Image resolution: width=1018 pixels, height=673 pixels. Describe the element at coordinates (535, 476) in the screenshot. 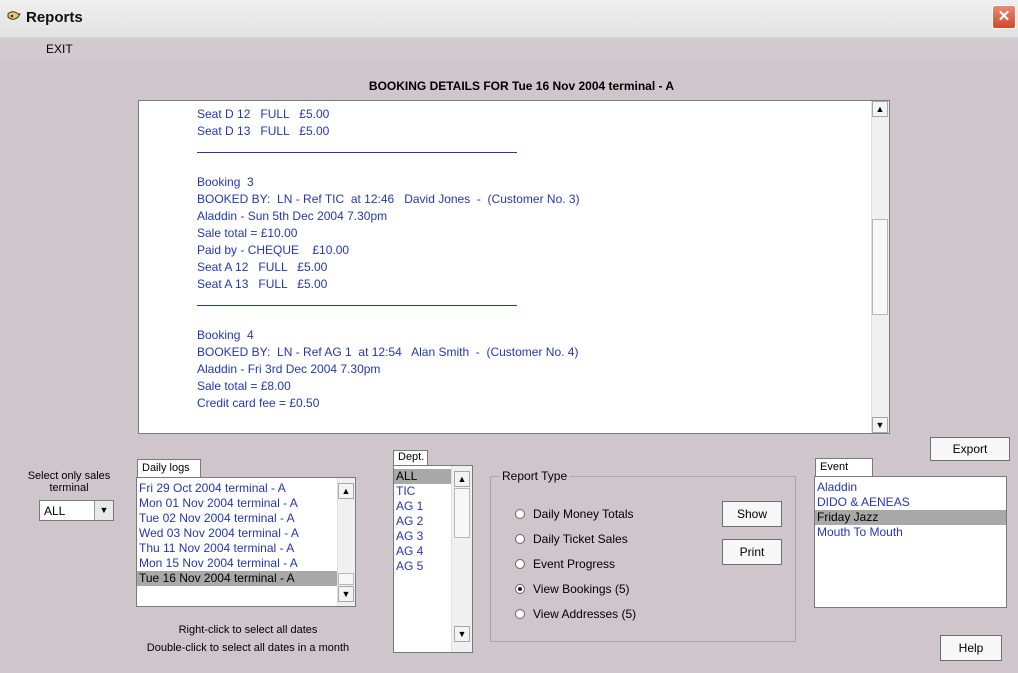

I see `report-type-label: Report Type` at that location.